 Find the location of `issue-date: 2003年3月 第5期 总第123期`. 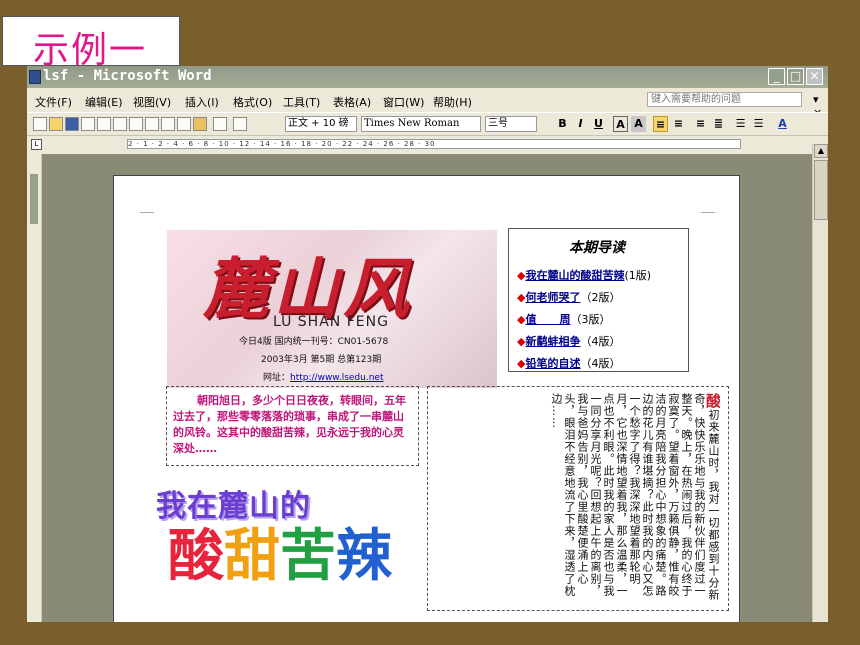

issue-date: 2003年3月 第5期 总第123期 is located at coordinates (321, 360).